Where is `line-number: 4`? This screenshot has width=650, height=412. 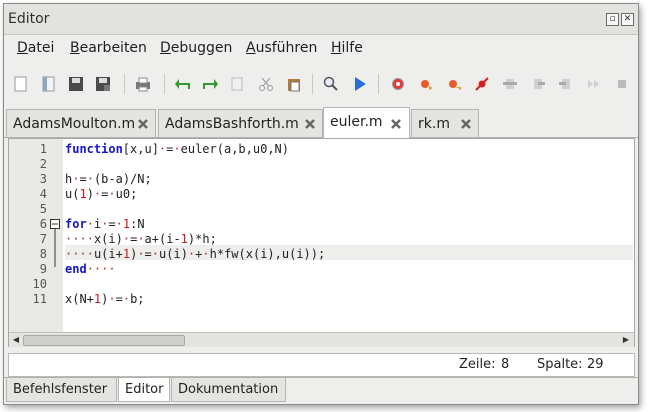 line-number: 4 is located at coordinates (43, 194).